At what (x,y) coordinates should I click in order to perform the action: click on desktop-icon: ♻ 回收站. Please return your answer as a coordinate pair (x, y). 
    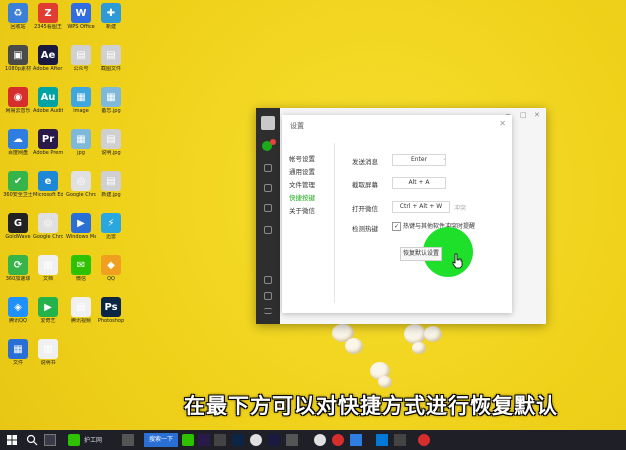
    Looking at the image, I should click on (18, 16).